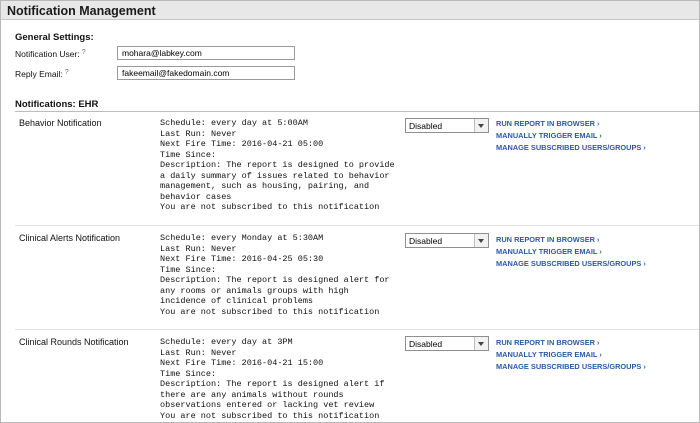 This screenshot has height=423, width=700. What do you see at coordinates (242, 363) in the screenshot?
I see `next-fire-text: Next Fire Time: 2016-04-21 15:00` at bounding box center [242, 363].